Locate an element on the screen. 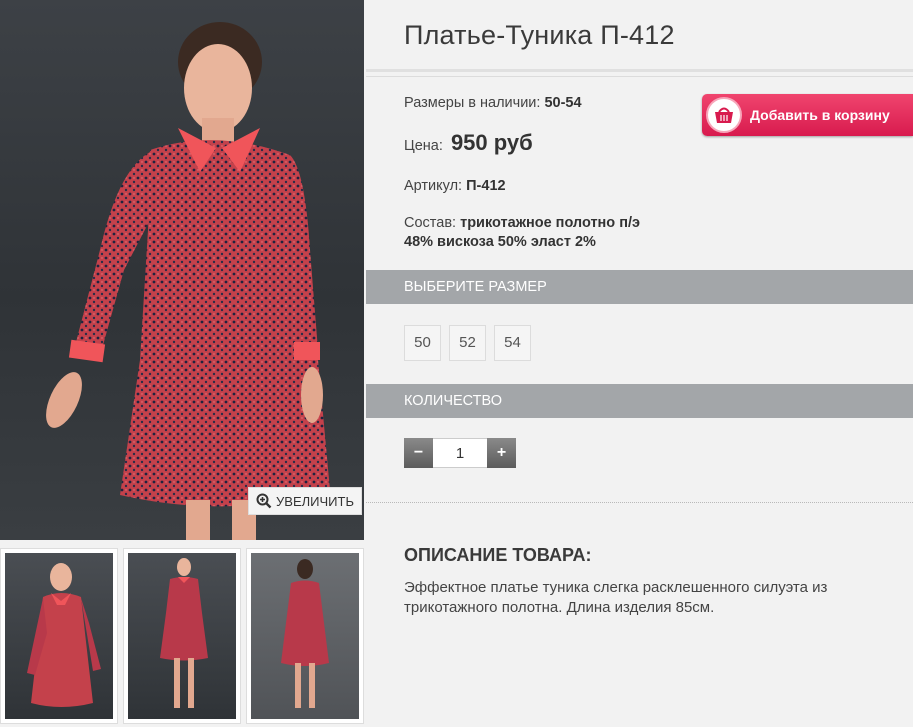 Image resolution: width=913 pixels, height=727 pixels. size-option-52: 52 is located at coordinates (467, 343).